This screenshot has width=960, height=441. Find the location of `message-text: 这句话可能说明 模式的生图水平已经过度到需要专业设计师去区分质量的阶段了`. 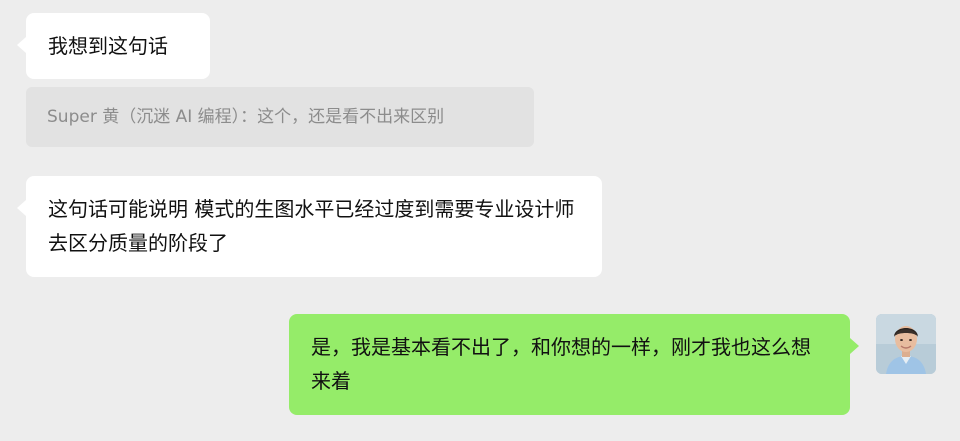

message-text: 这句话可能说明 模式的生图水平已经过度到需要专业设计师去区分质量的阶段了 is located at coordinates (311, 226).